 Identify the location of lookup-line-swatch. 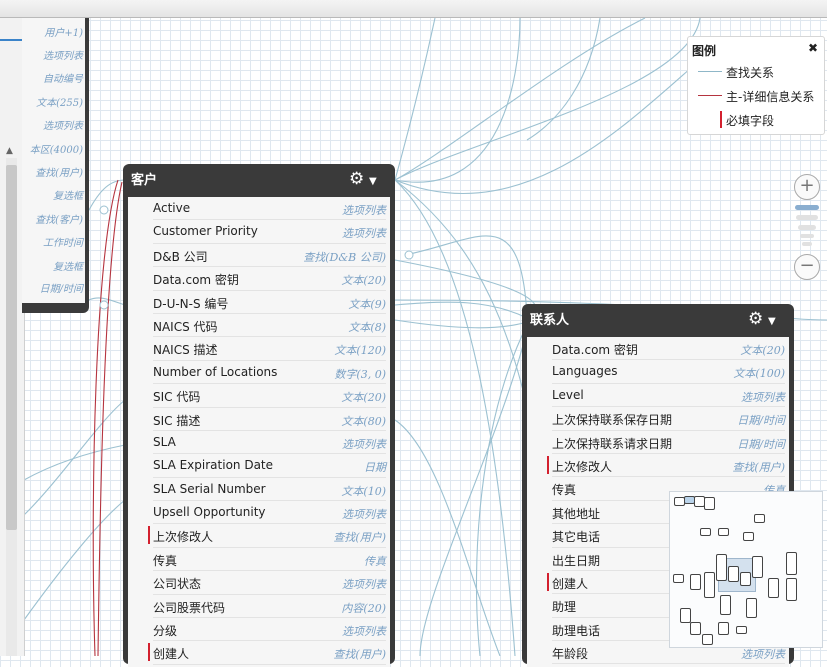
(710, 71).